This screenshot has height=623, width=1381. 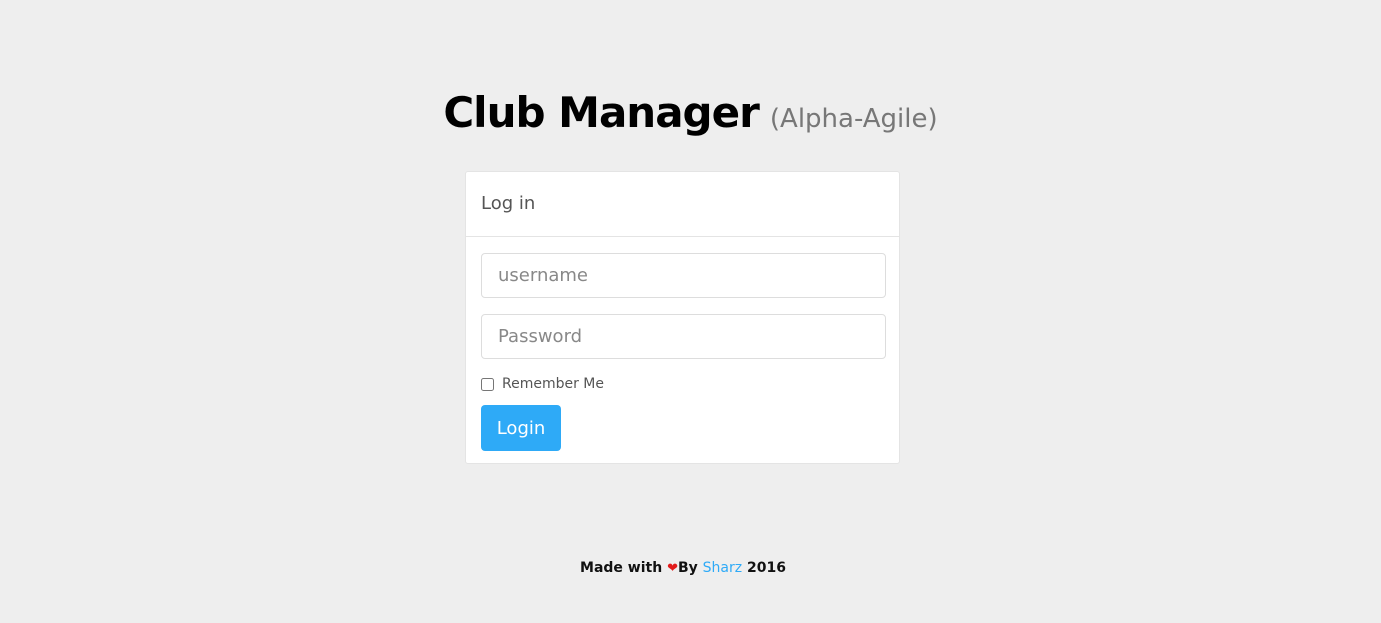 What do you see at coordinates (487, 384) in the screenshot?
I see `remember-me-checkbox` at bounding box center [487, 384].